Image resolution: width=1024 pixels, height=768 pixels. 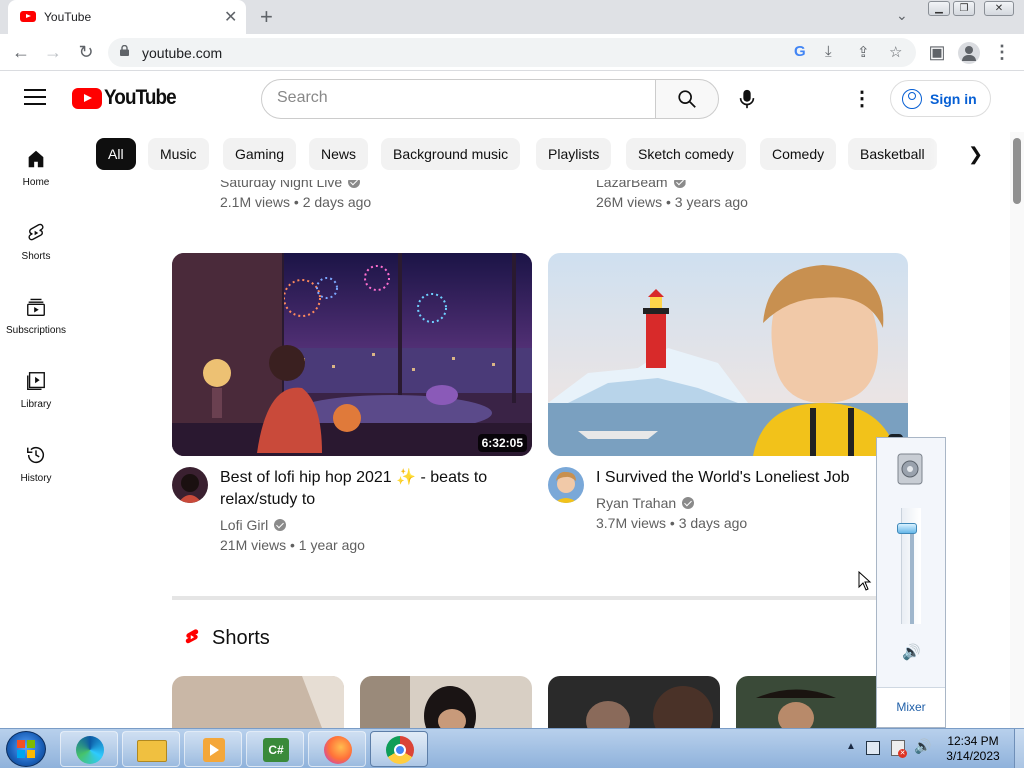 I want to click on volume-popup: 🔊 Mixer, so click(x=911, y=582).